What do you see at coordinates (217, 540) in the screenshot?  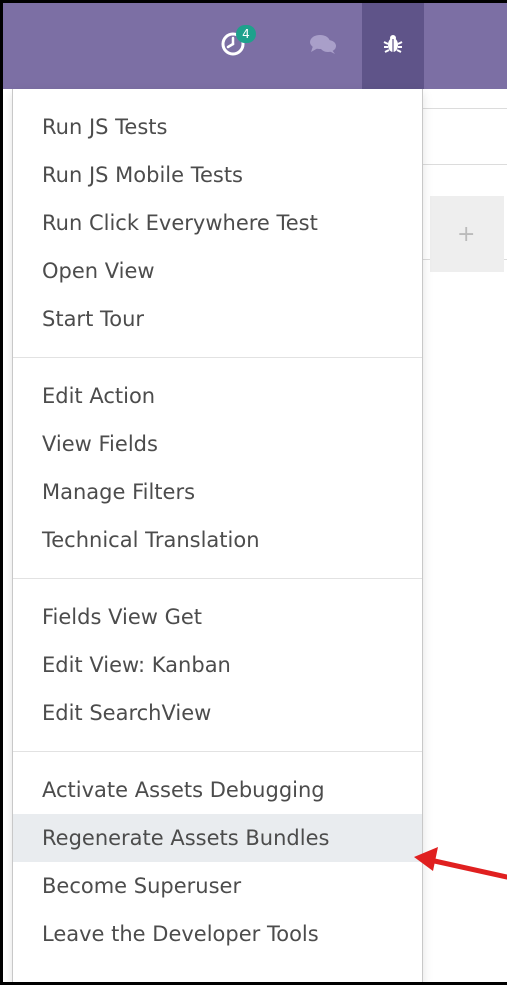 I see `menu-item-technical-translation: Technical Translation` at bounding box center [217, 540].